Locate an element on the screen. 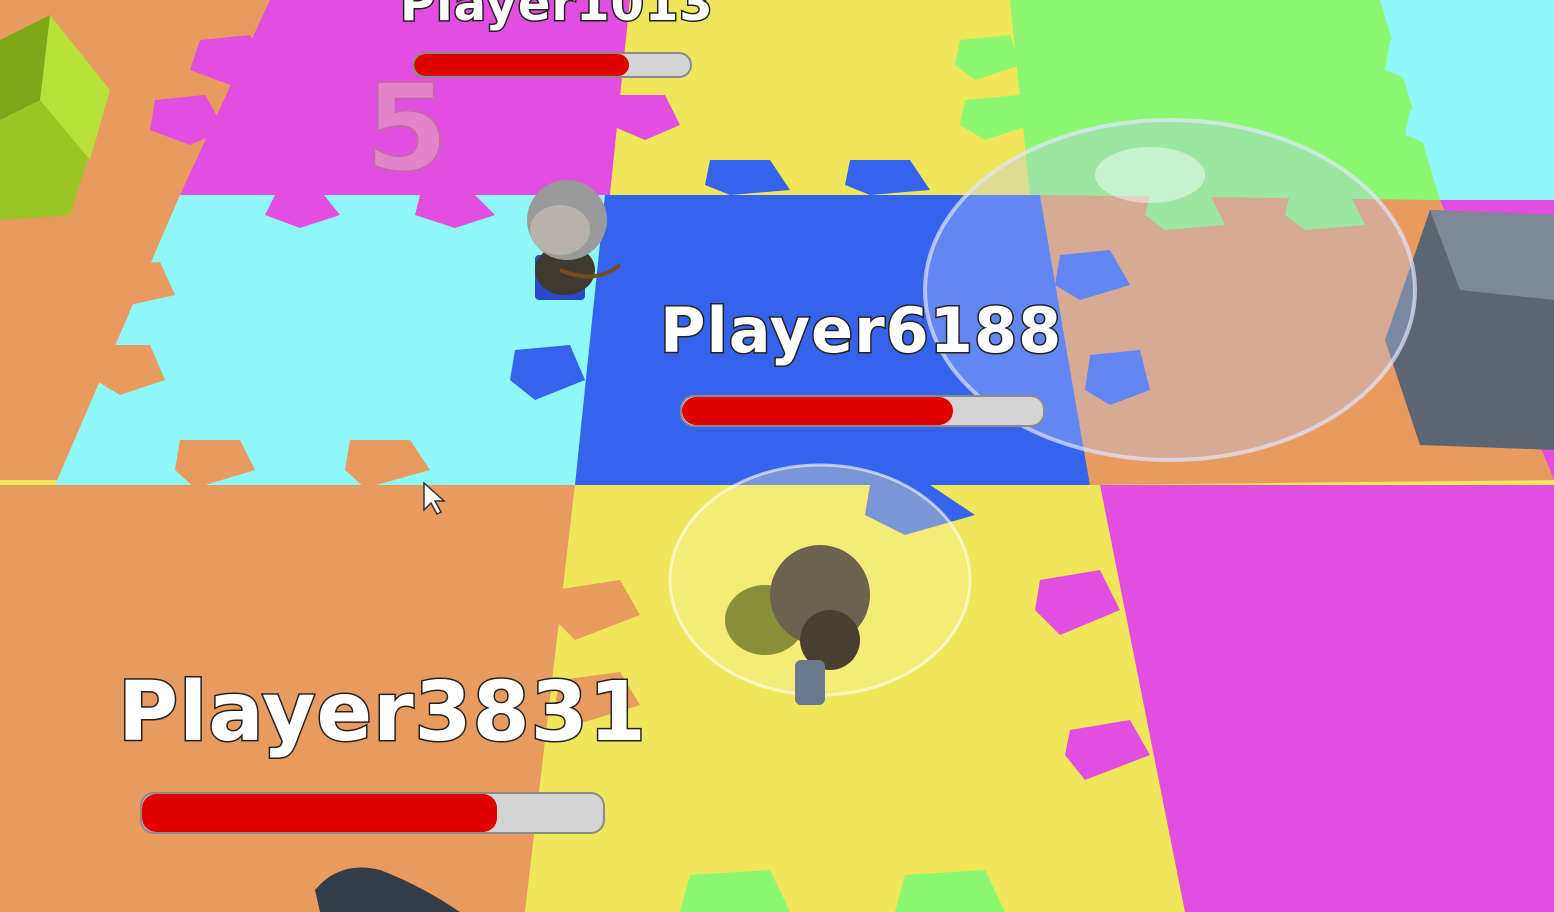 This screenshot has height=912, width=1554. health-bar-player6188 is located at coordinates (862, 411).